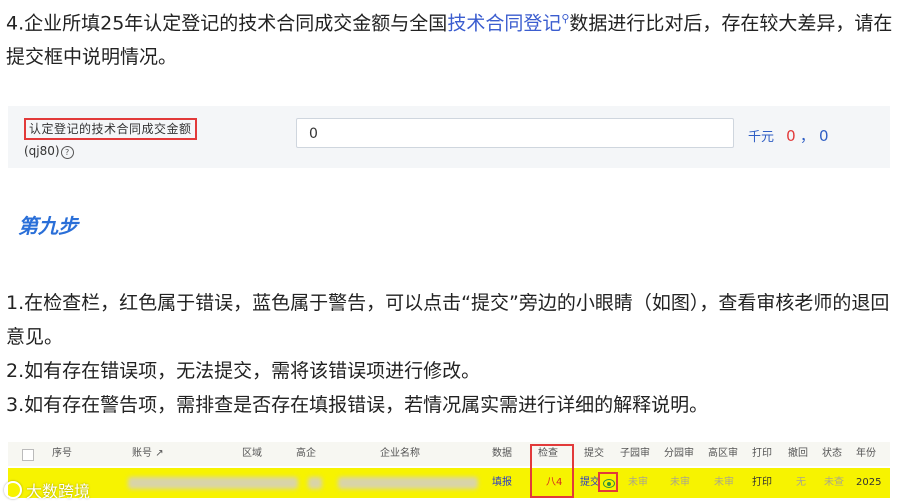 Image resolution: width=900 pixels, height=504 pixels. I want to click on header-hightech: 高企, so click(306, 453).